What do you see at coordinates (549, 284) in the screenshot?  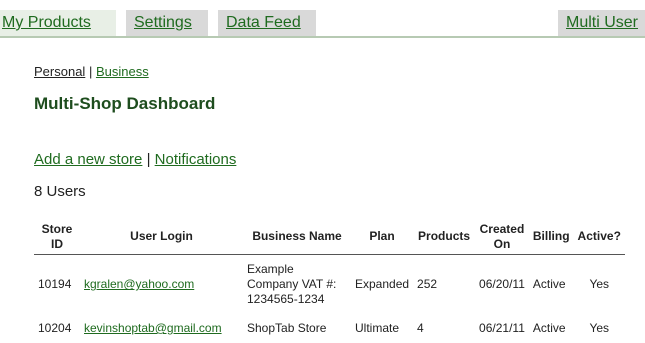 I see `cell-billing: Active` at bounding box center [549, 284].